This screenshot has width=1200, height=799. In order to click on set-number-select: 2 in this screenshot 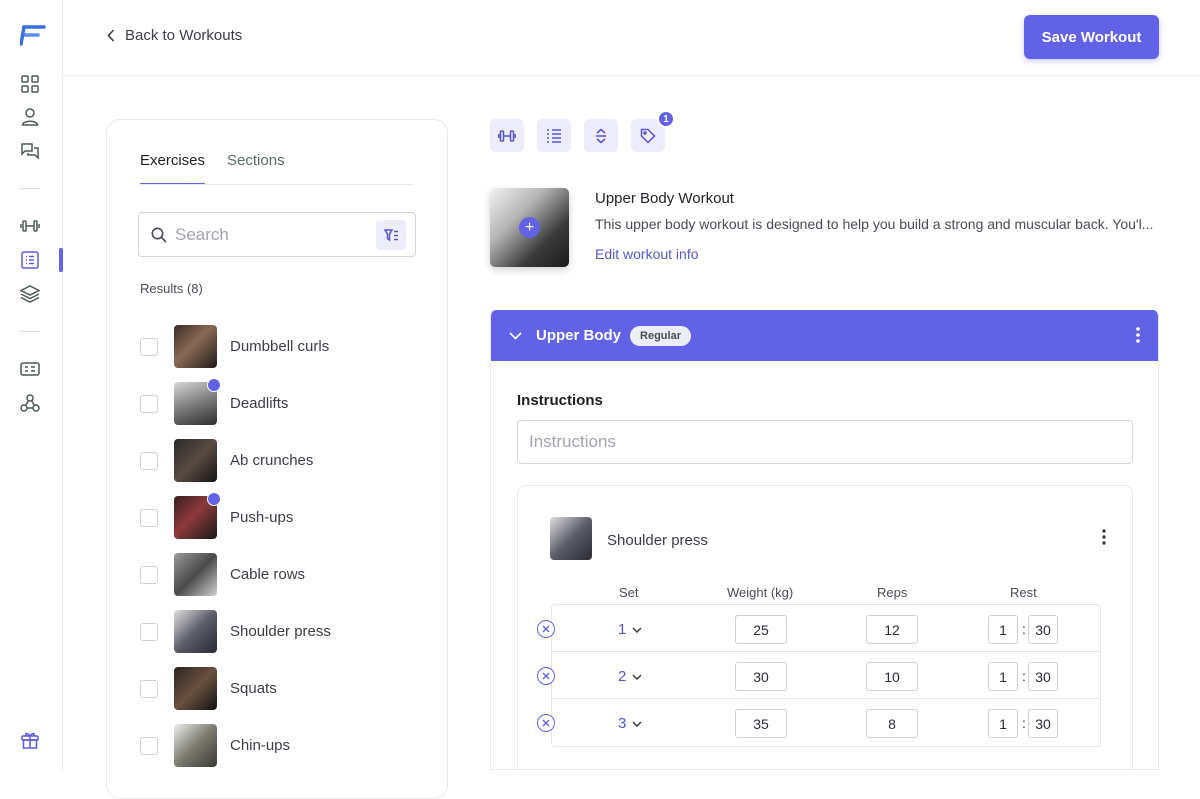, I will do `click(630, 676)`.